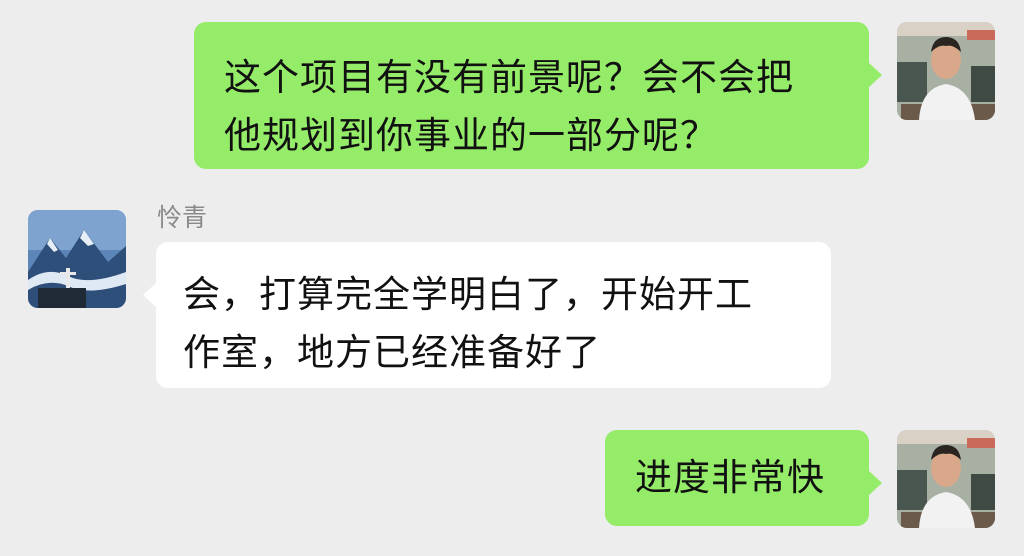  I want to click on message-bubble-outgoing: 进度非常快, so click(743, 478).